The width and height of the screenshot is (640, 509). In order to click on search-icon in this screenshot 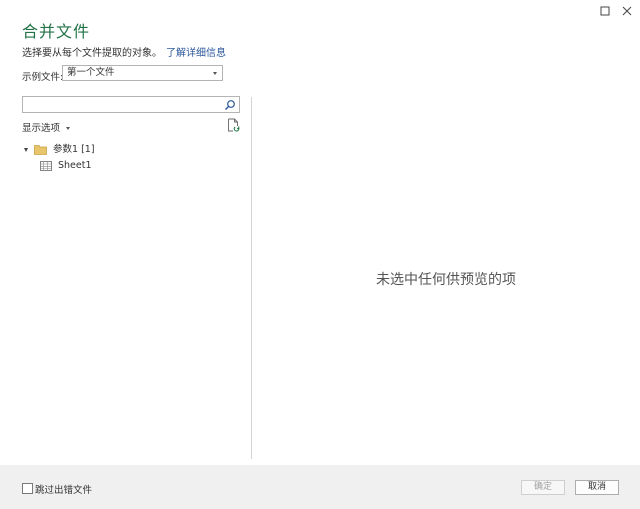, I will do `click(230, 105)`.